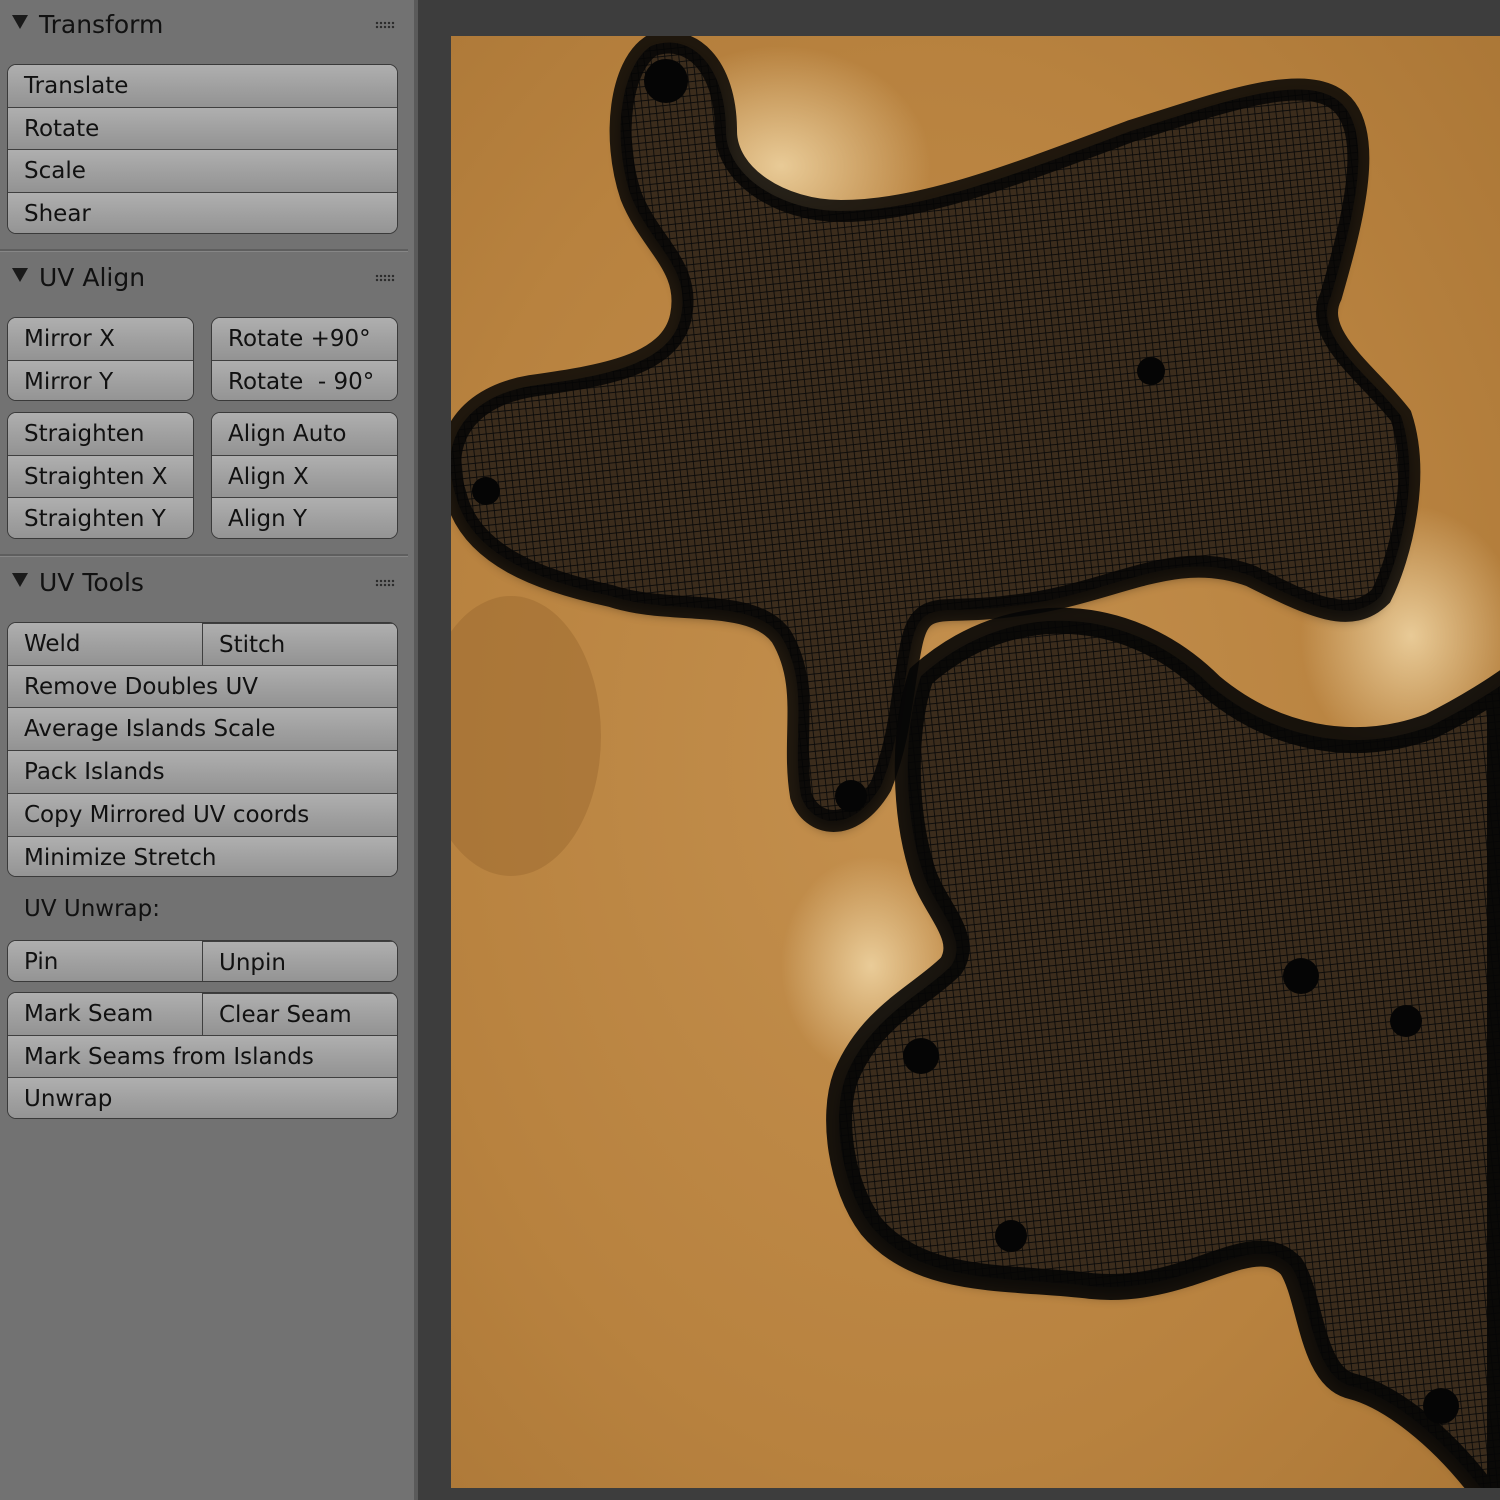  Describe the element at coordinates (202, 771) in the screenshot. I see `pack-islands-button: Pack Islands` at that location.